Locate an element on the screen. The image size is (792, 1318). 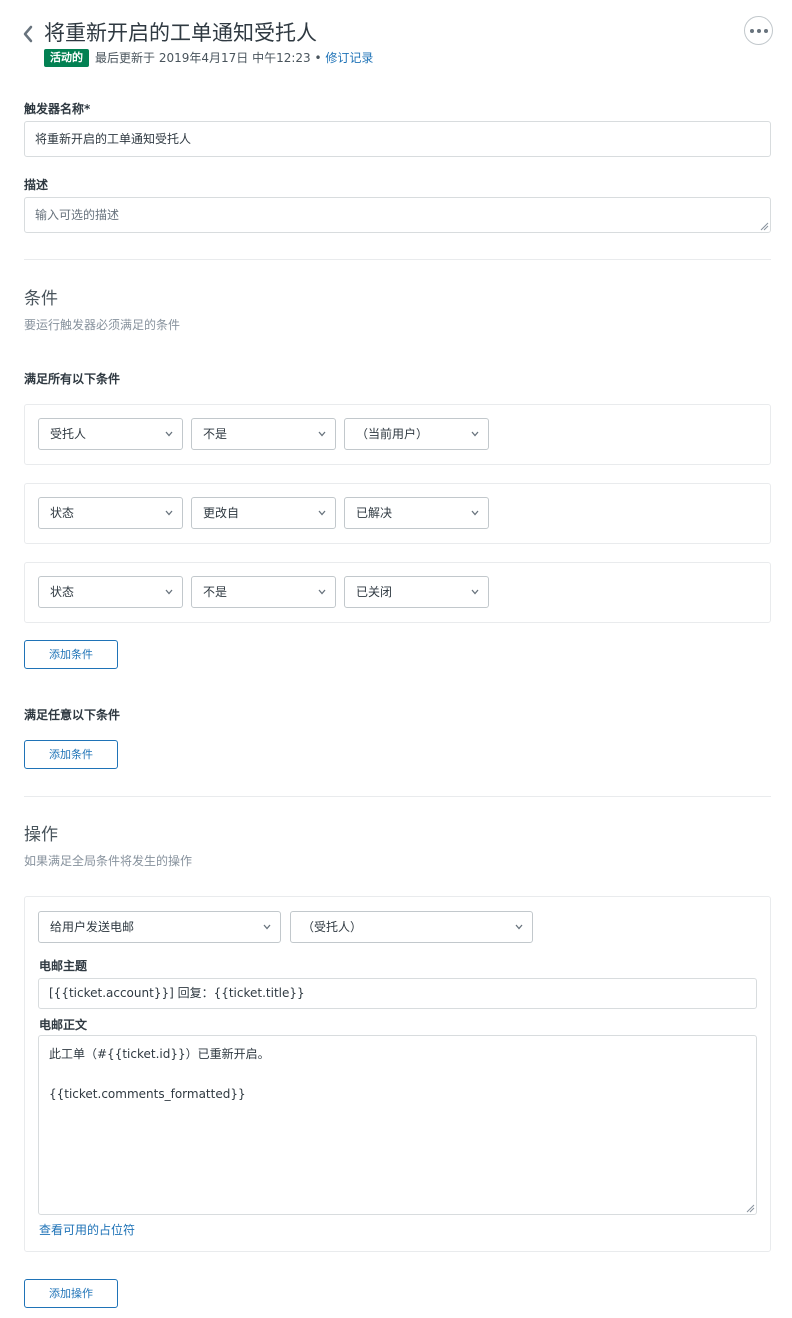
conditions-heading: 条件 is located at coordinates (41, 299).